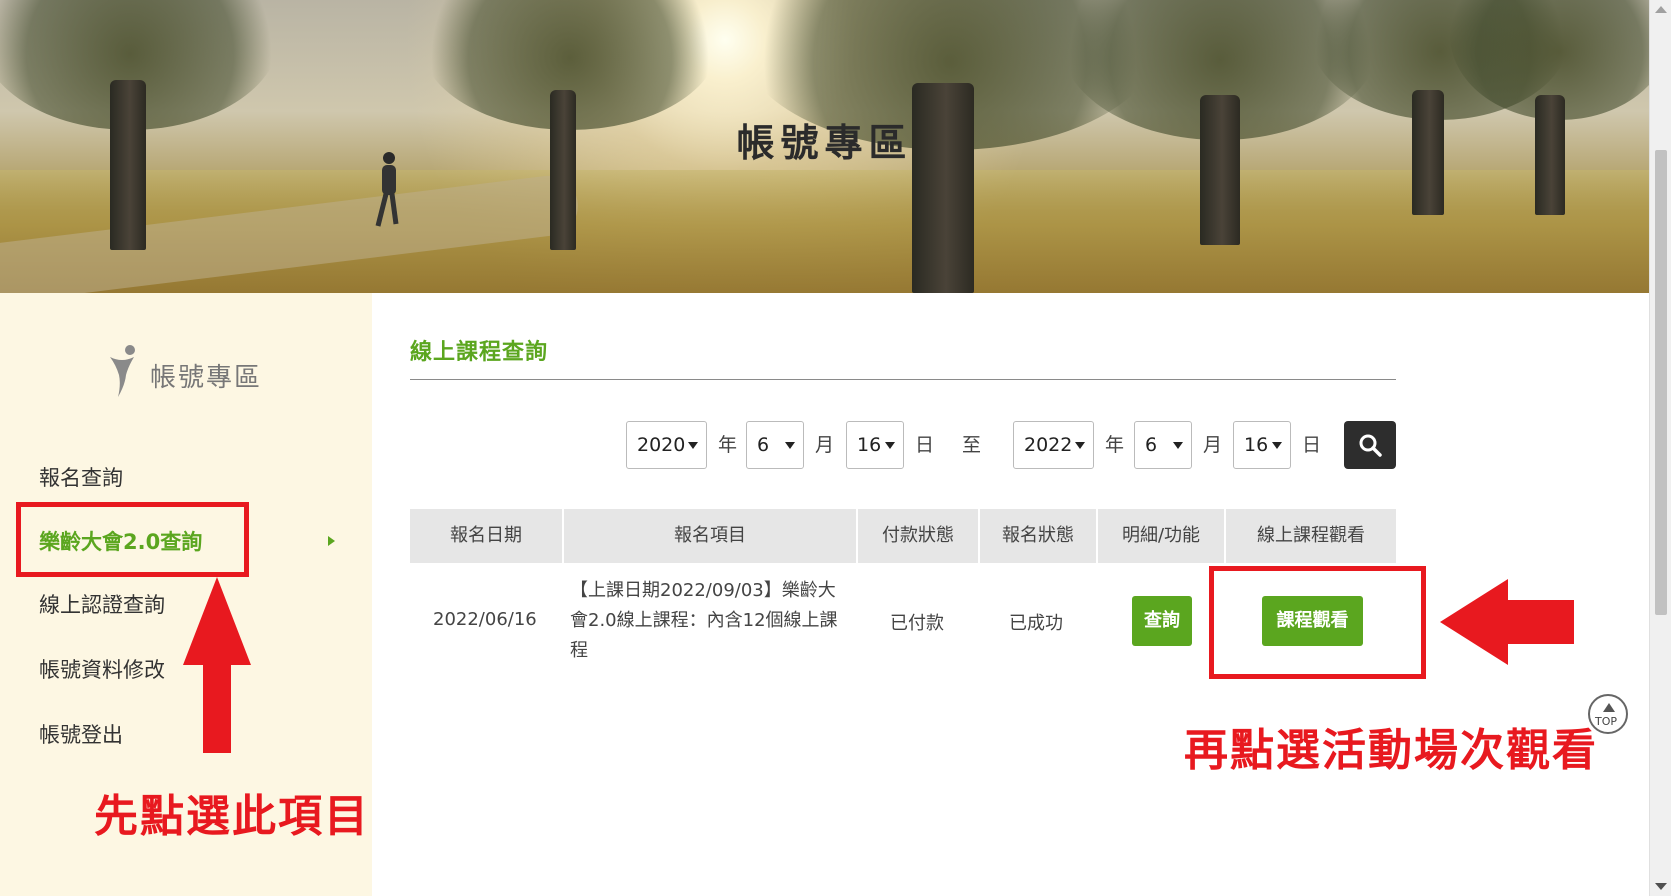  What do you see at coordinates (903, 379) in the screenshot?
I see `title-divider` at bounding box center [903, 379].